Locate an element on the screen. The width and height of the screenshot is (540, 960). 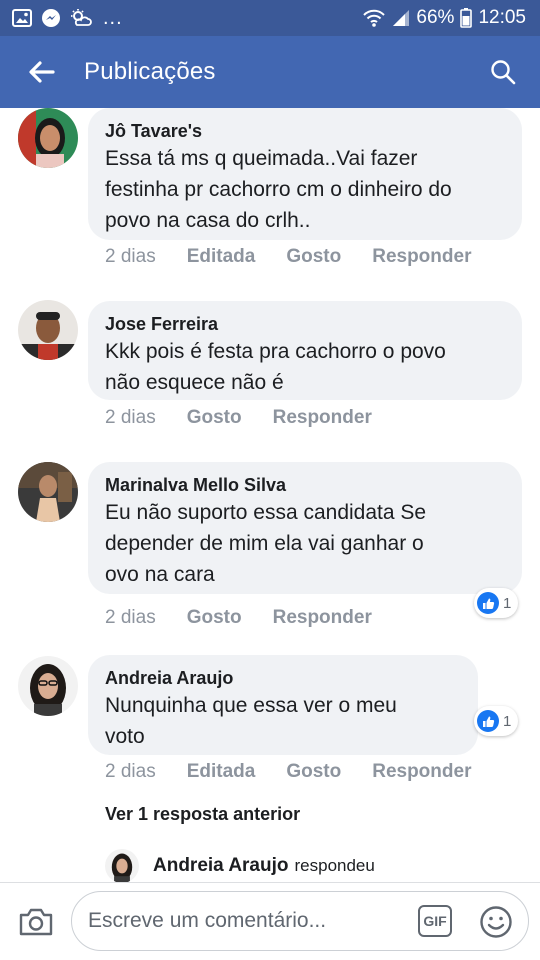
reply-preview: Andreia Araujo respondeu is located at coordinates (240, 865).